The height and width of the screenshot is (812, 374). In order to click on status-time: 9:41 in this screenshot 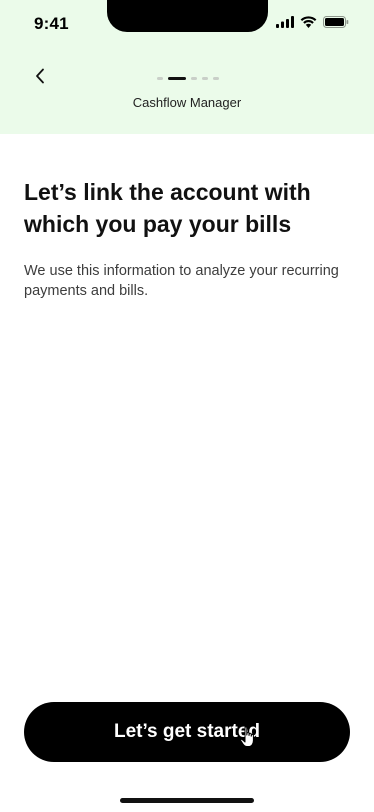, I will do `click(51, 23)`.